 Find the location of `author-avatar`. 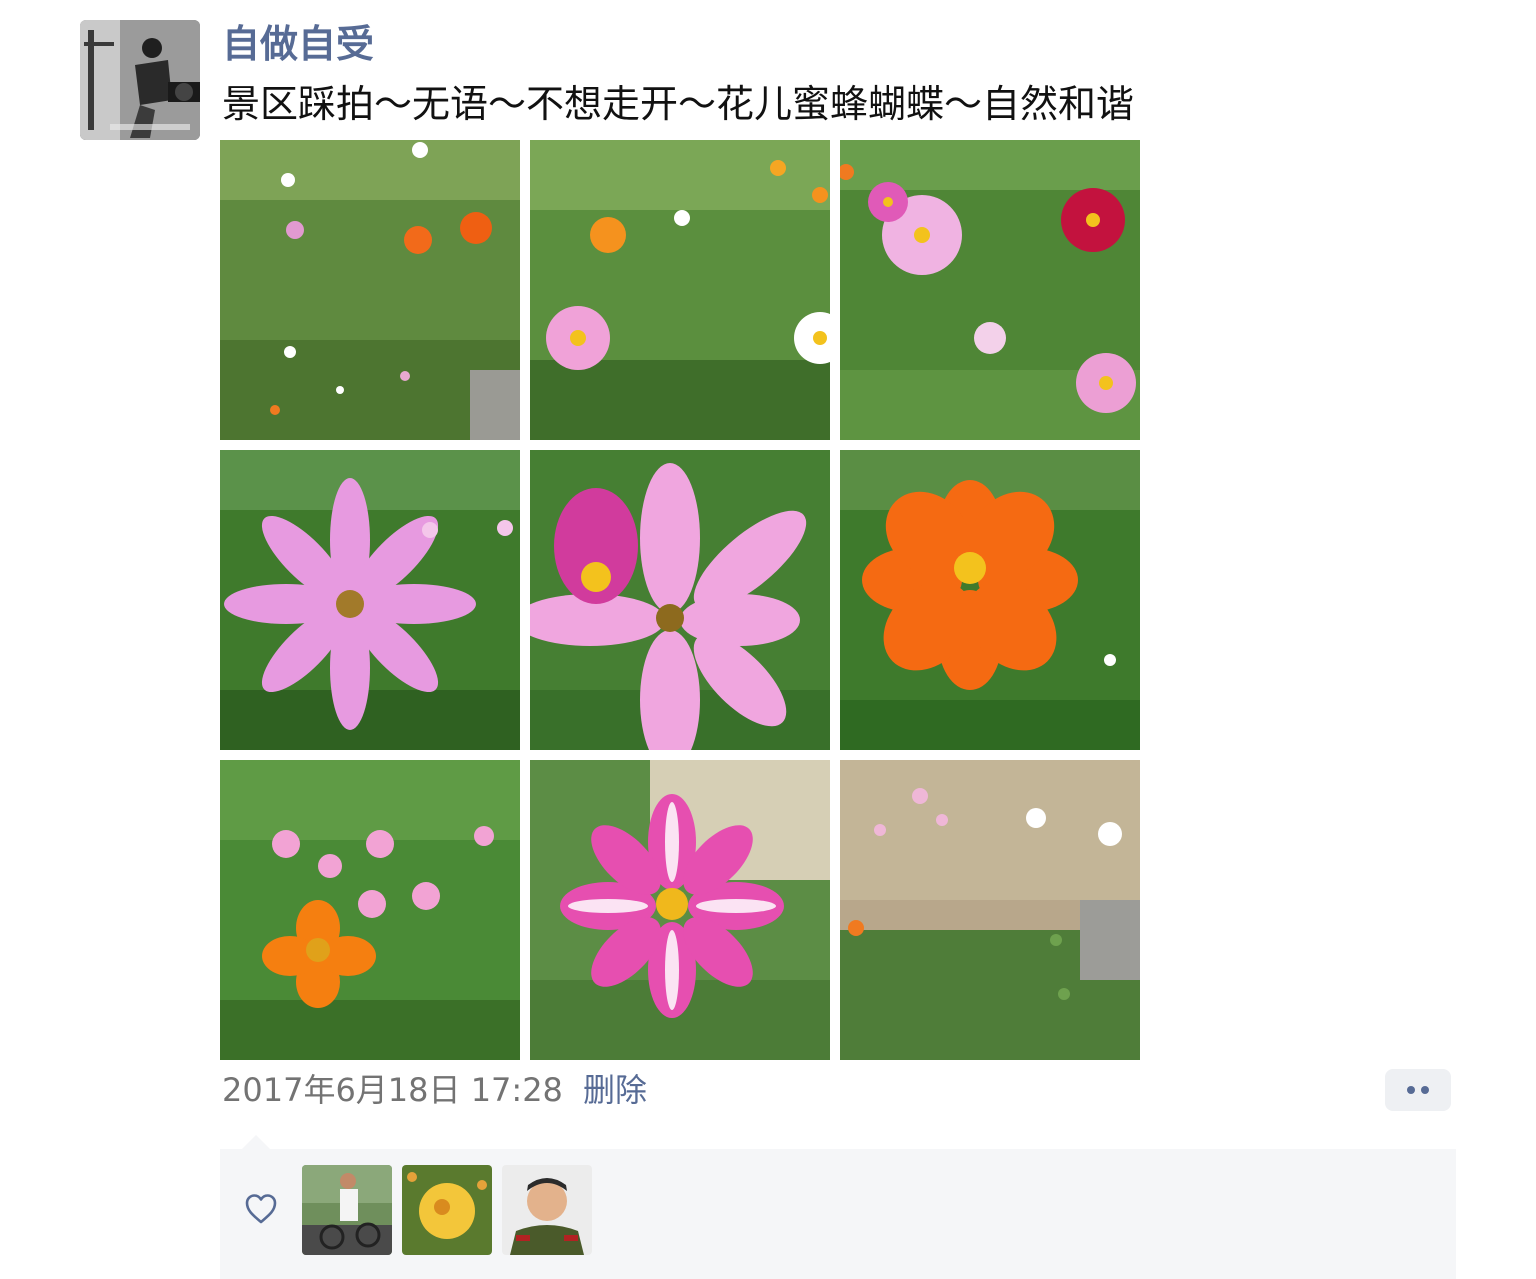

author-avatar is located at coordinates (140, 80).